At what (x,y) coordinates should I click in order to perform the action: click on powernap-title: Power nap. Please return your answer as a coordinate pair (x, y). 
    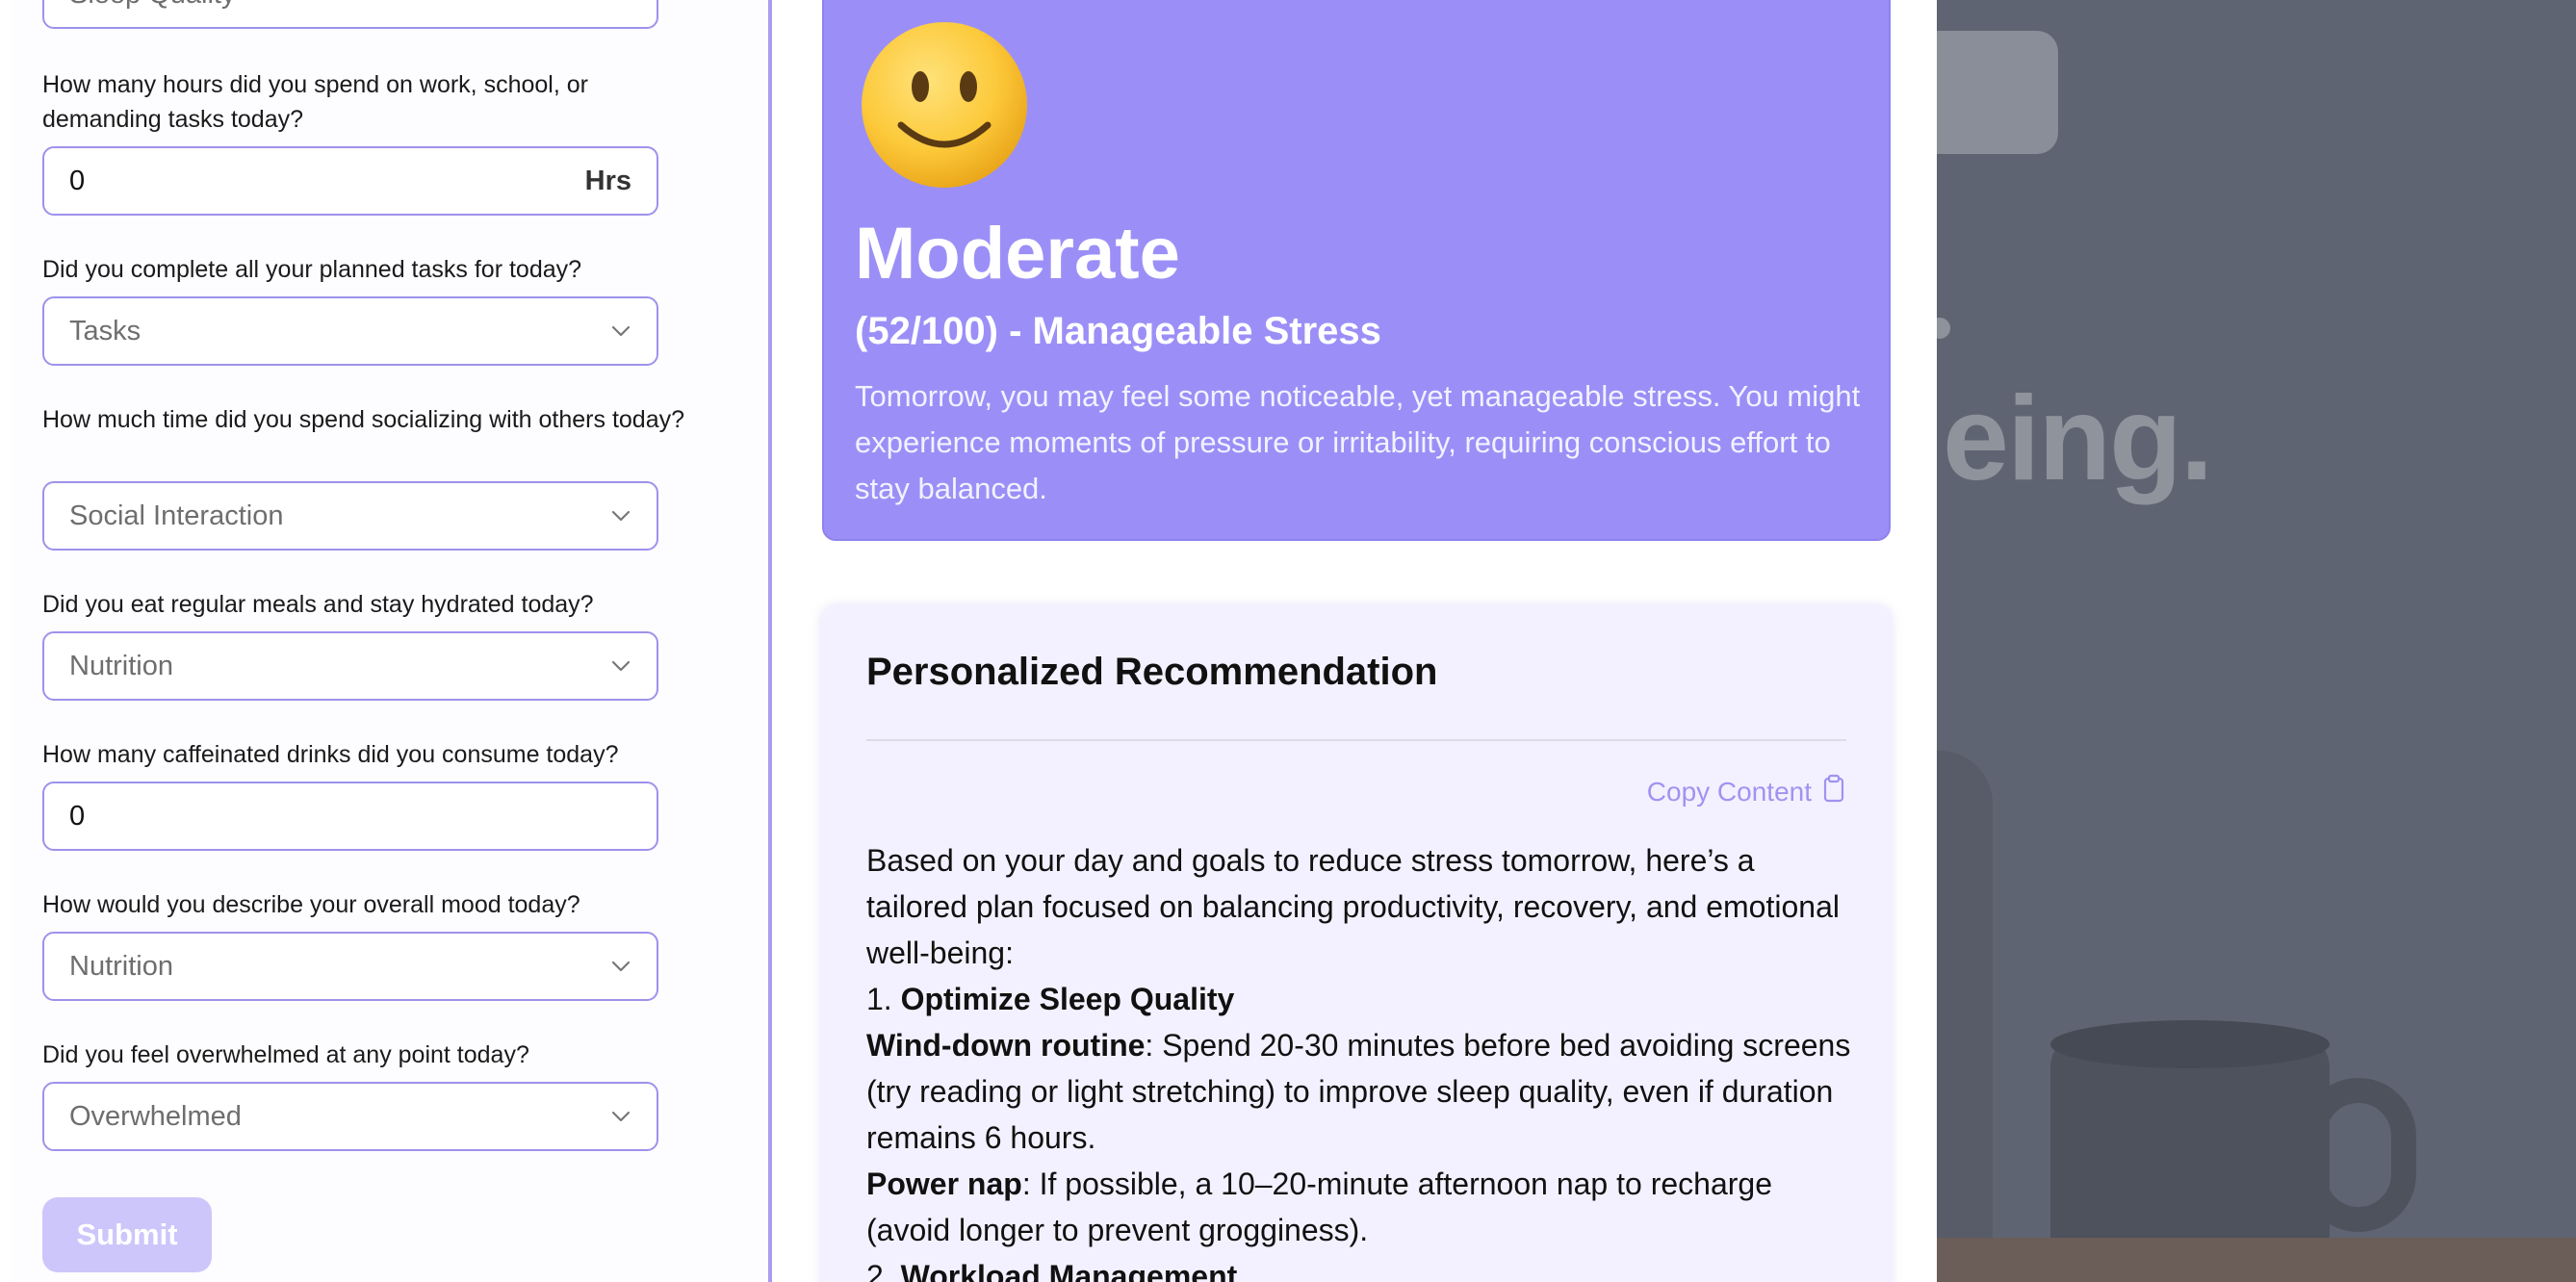
    Looking at the image, I should click on (944, 1184).